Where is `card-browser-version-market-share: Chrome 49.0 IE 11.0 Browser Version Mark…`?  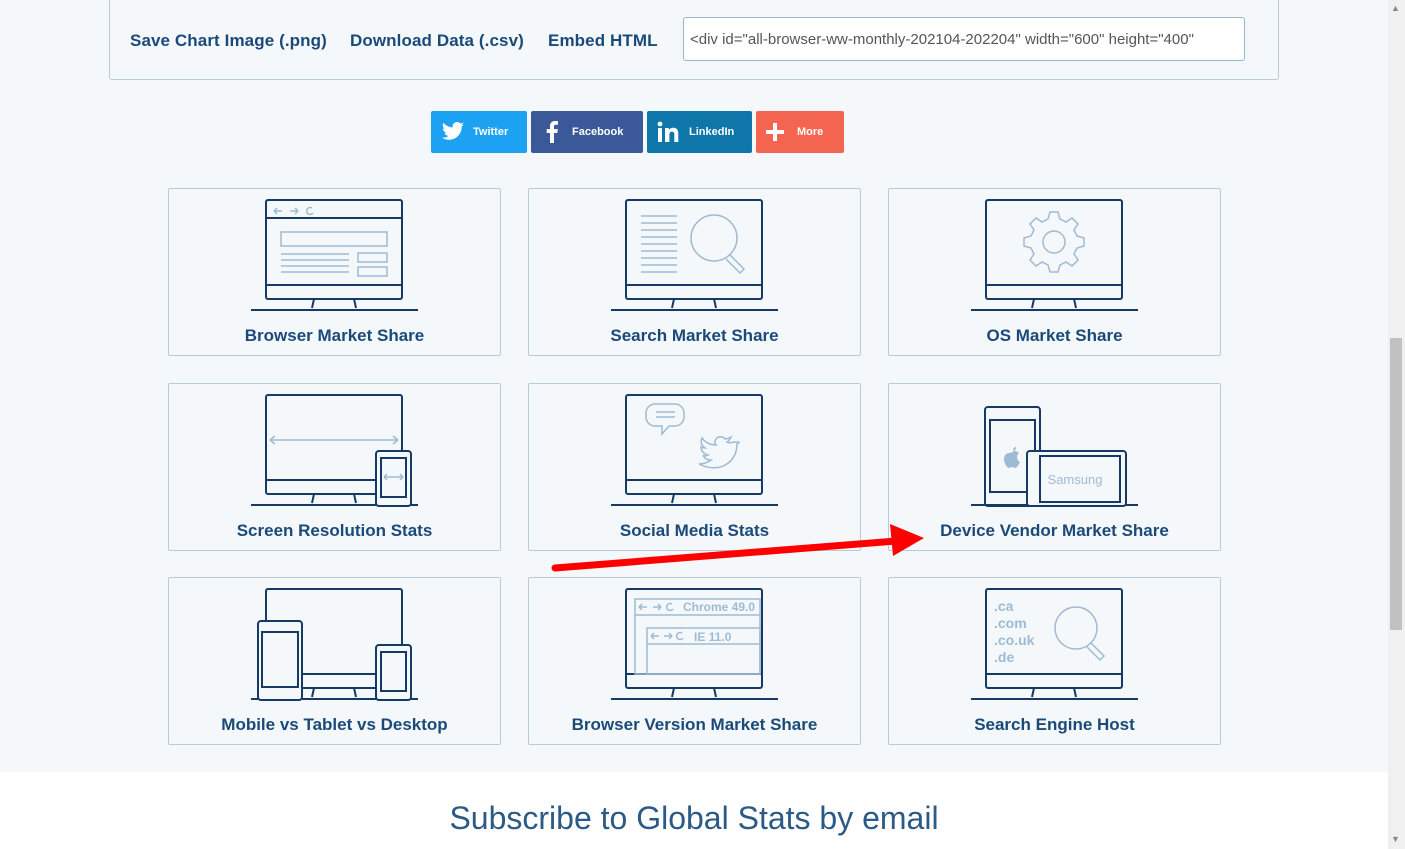
card-browser-version-market-share: Chrome 49.0 IE 11.0 Browser Version Mark… is located at coordinates (694, 661).